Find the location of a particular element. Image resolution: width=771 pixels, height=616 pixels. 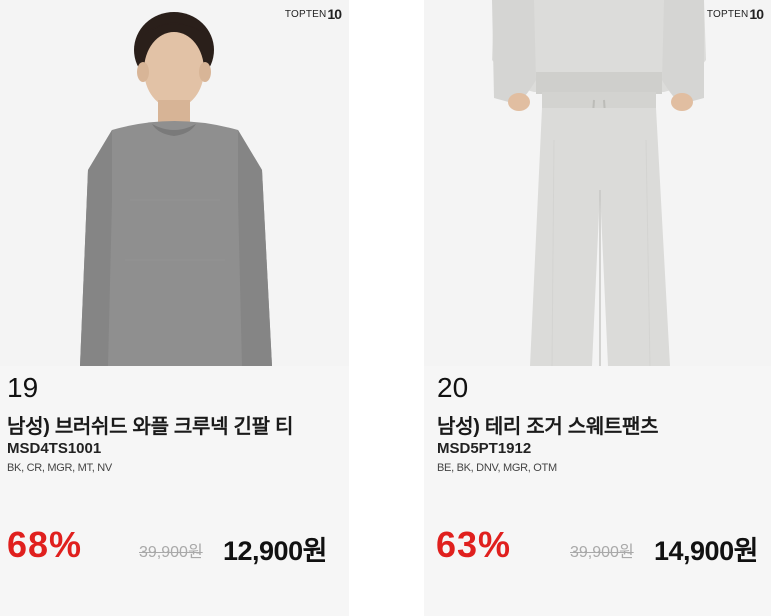

discount-rate: 68% is located at coordinates (45, 544).